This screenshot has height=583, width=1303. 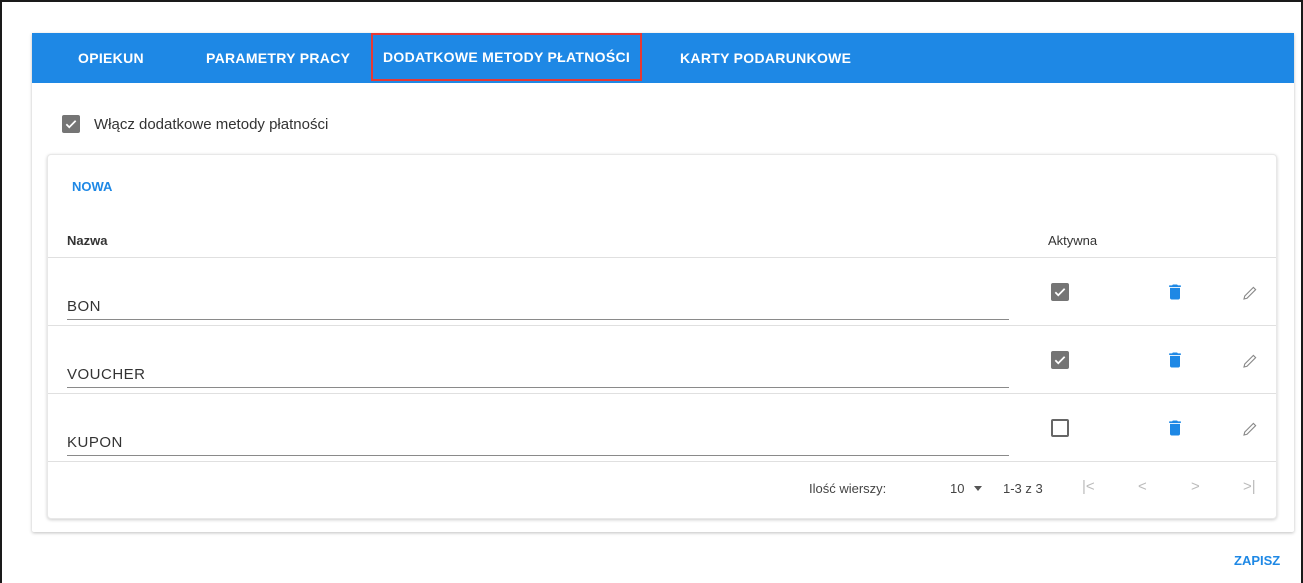 What do you see at coordinates (95, 442) in the screenshot?
I see `name-field-value: KUPON` at bounding box center [95, 442].